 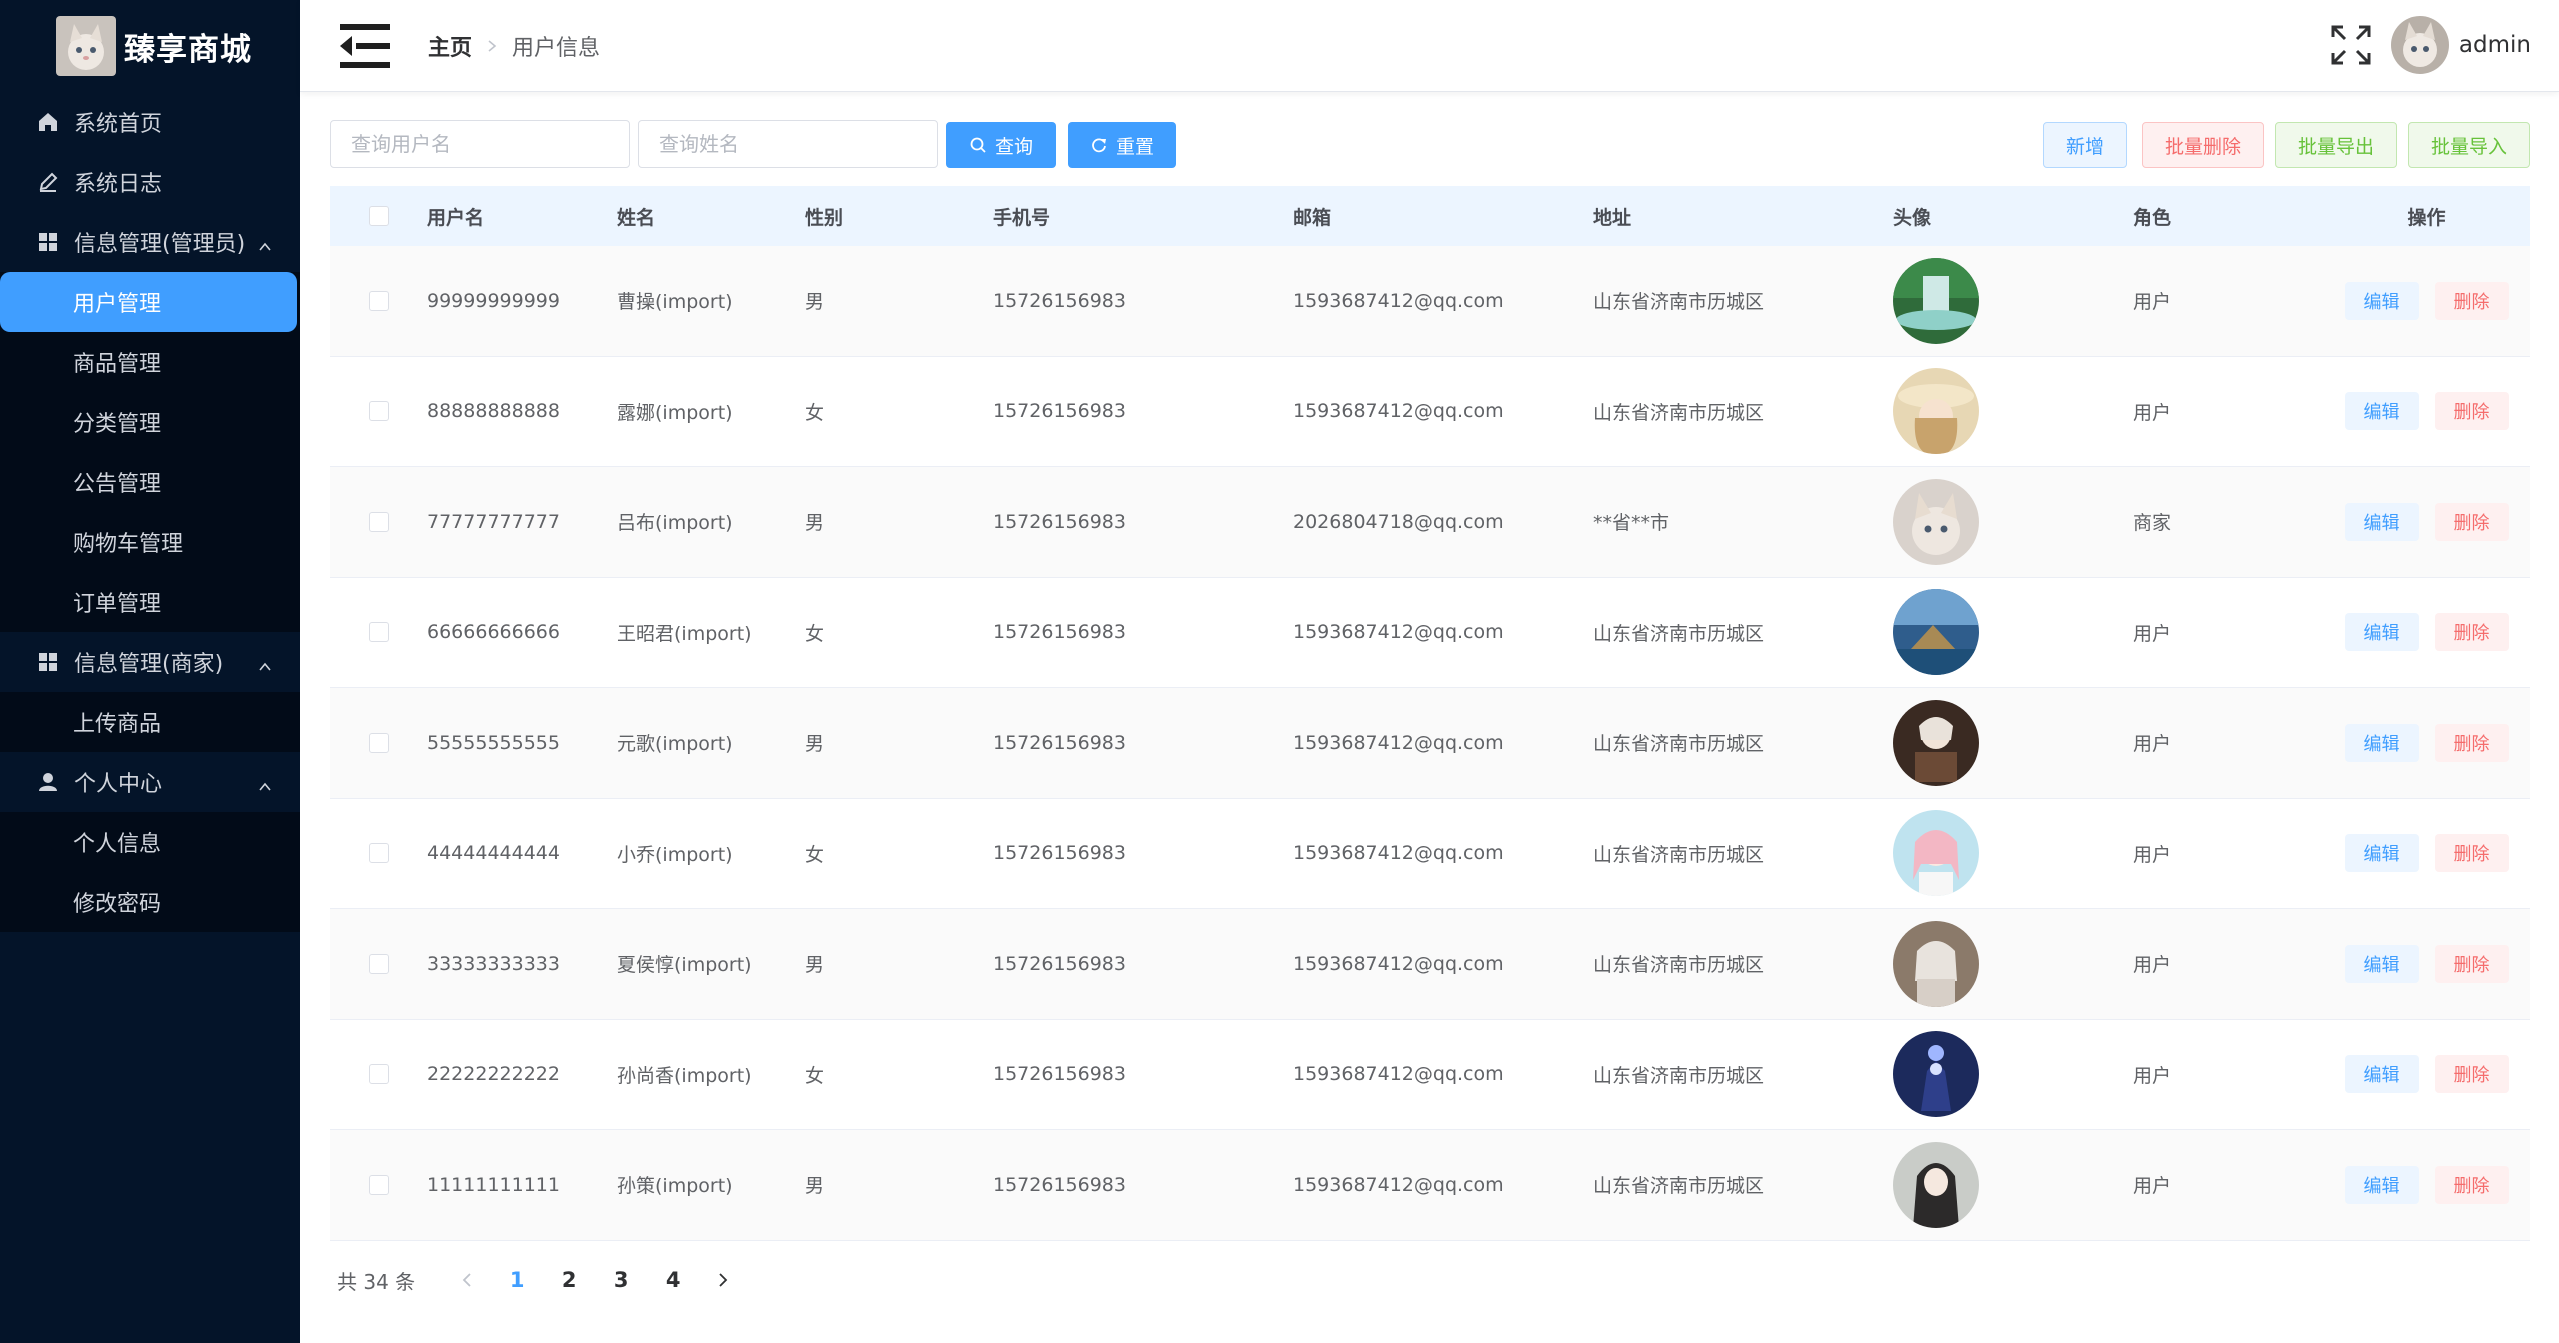 What do you see at coordinates (265, 783) in the screenshot?
I see `chevron-up-icon` at bounding box center [265, 783].